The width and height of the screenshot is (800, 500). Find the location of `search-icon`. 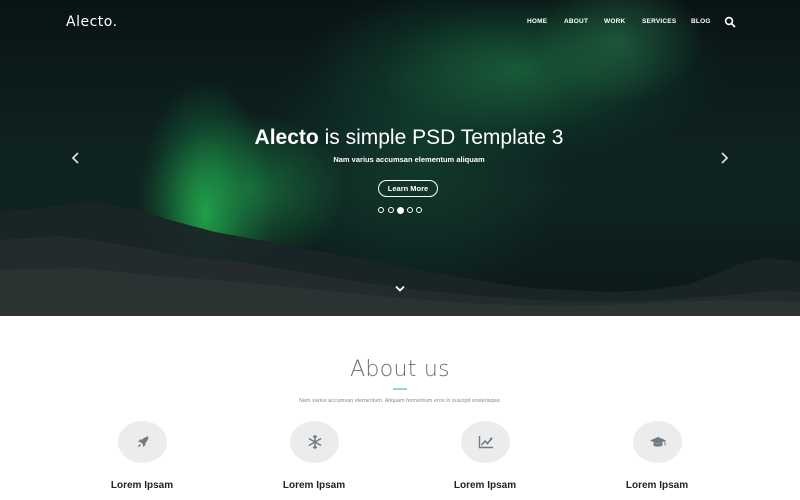

search-icon is located at coordinates (730, 22).